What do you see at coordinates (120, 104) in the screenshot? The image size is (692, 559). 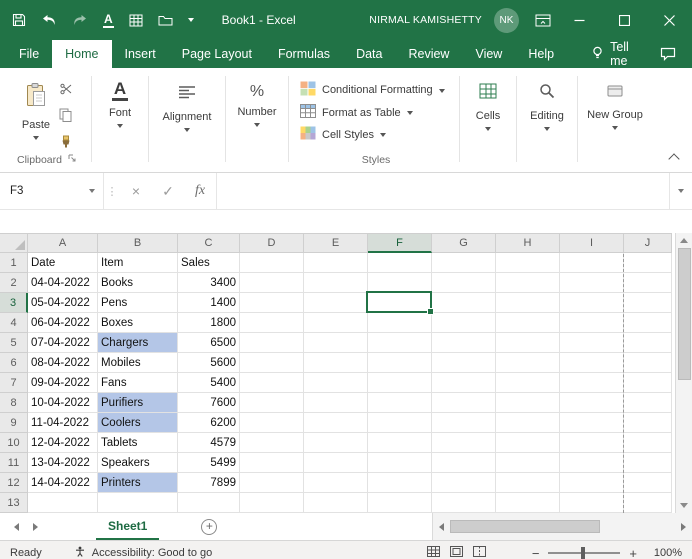 I see `font-group-button: A Font` at bounding box center [120, 104].